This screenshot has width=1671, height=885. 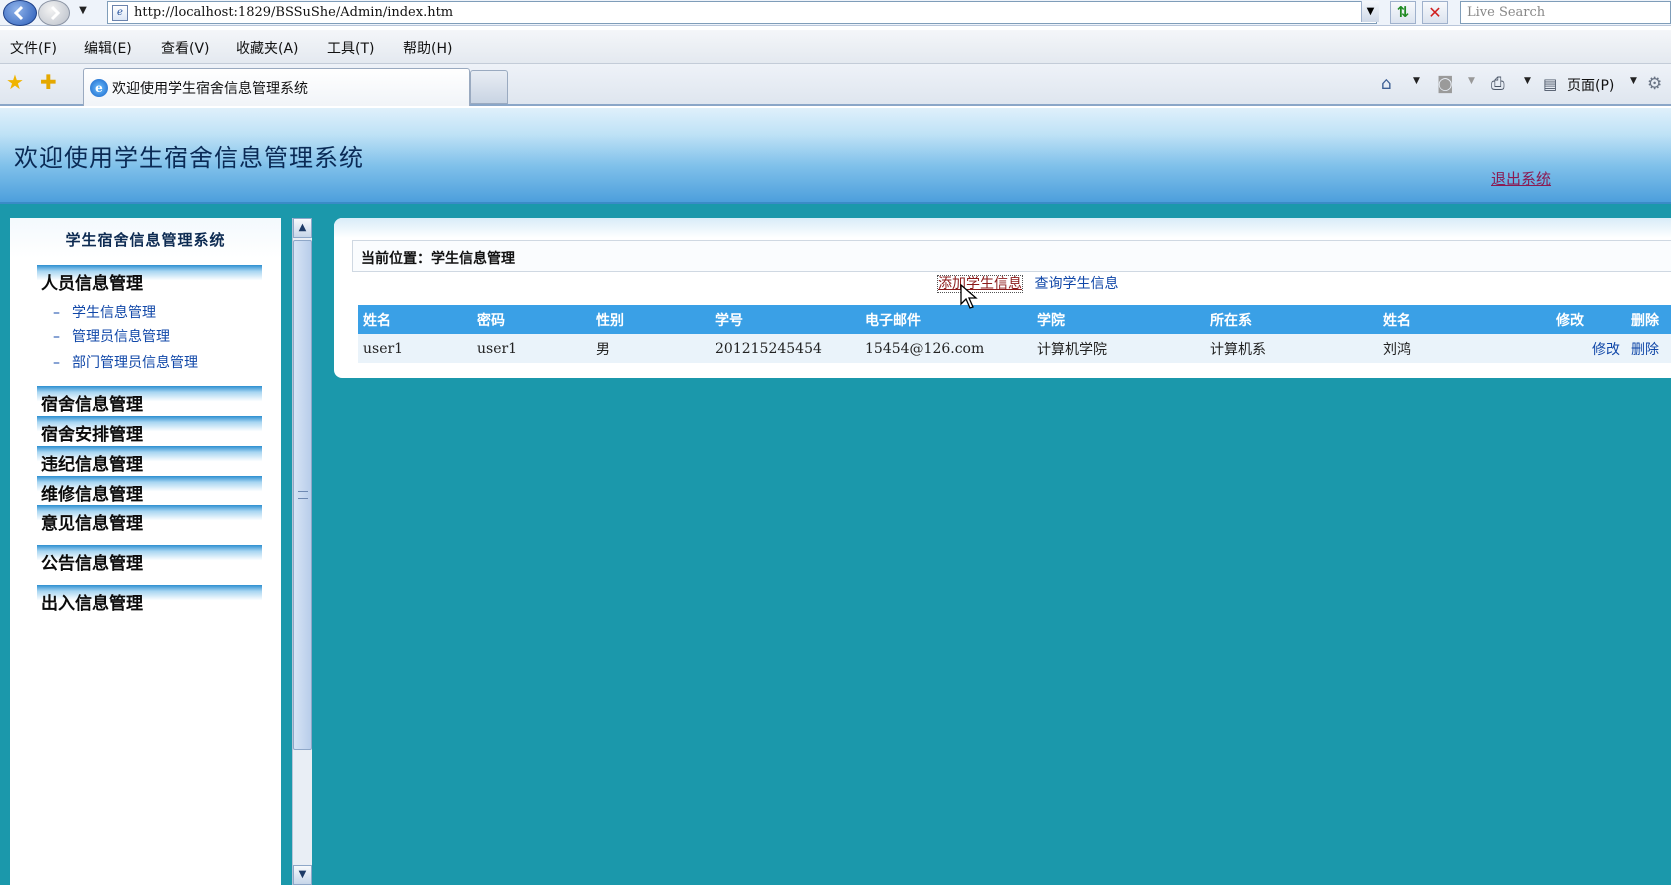 I want to click on browser-menu-bar: 文件(F) 编辑(E) 查看(V) 收藏夹(A) 工具(T) 帮助(H), so click(x=835, y=47).